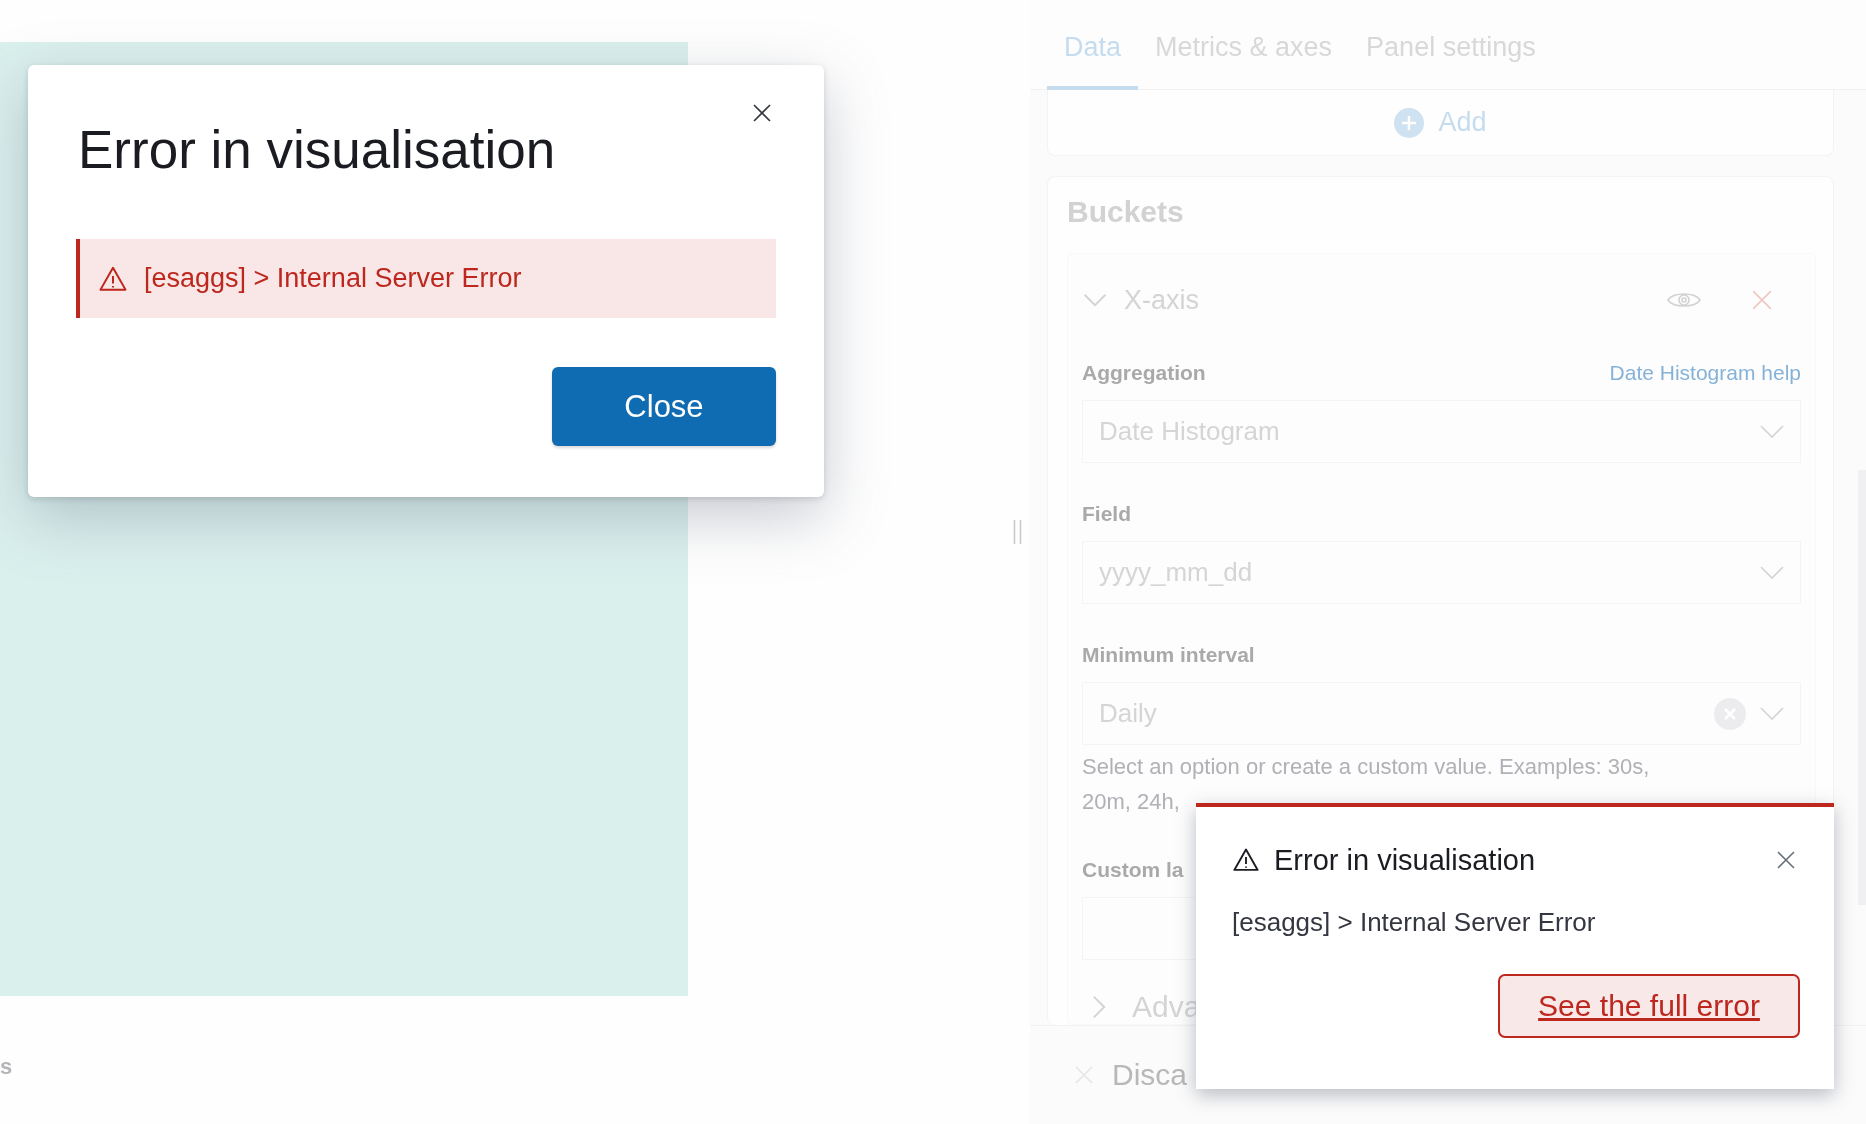  I want to click on toast-title: Error in visualisation, so click(1405, 860).